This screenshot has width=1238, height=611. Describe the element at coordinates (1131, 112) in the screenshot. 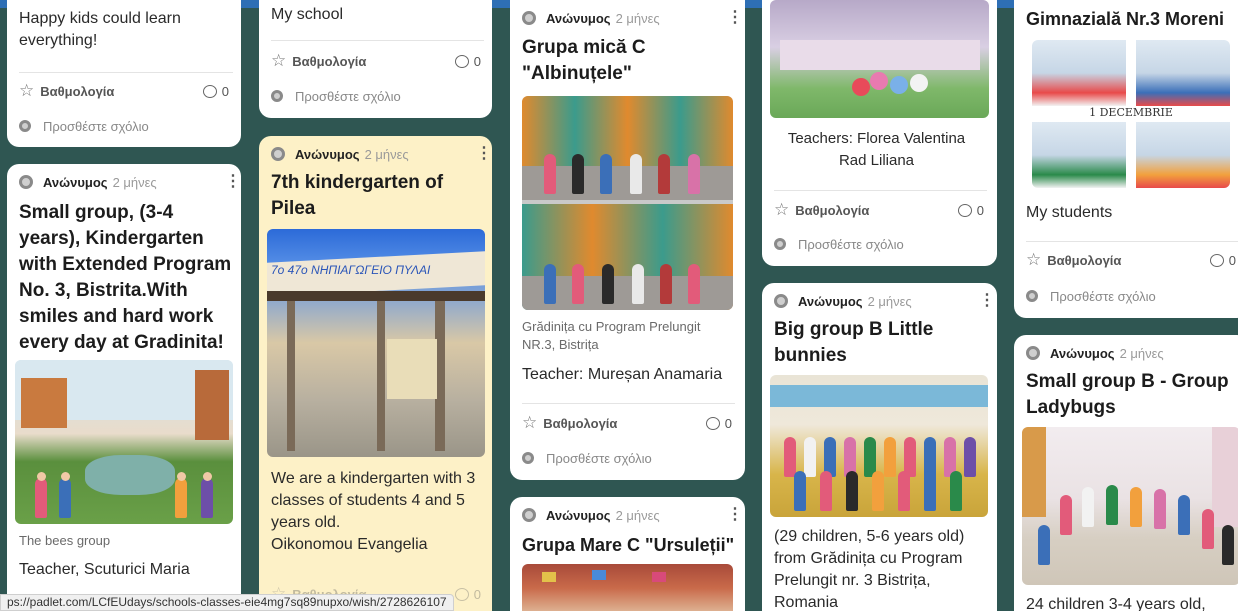

I see `collage-label: 1 DECEMBRIE` at that location.